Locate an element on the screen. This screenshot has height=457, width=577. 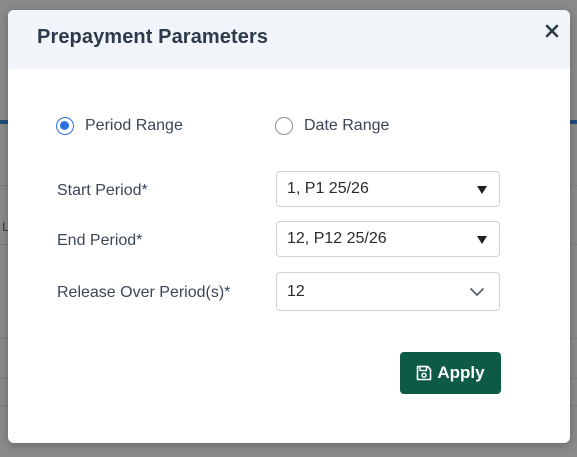
end-period-select: 12, P12 25/26 is located at coordinates (388, 239).